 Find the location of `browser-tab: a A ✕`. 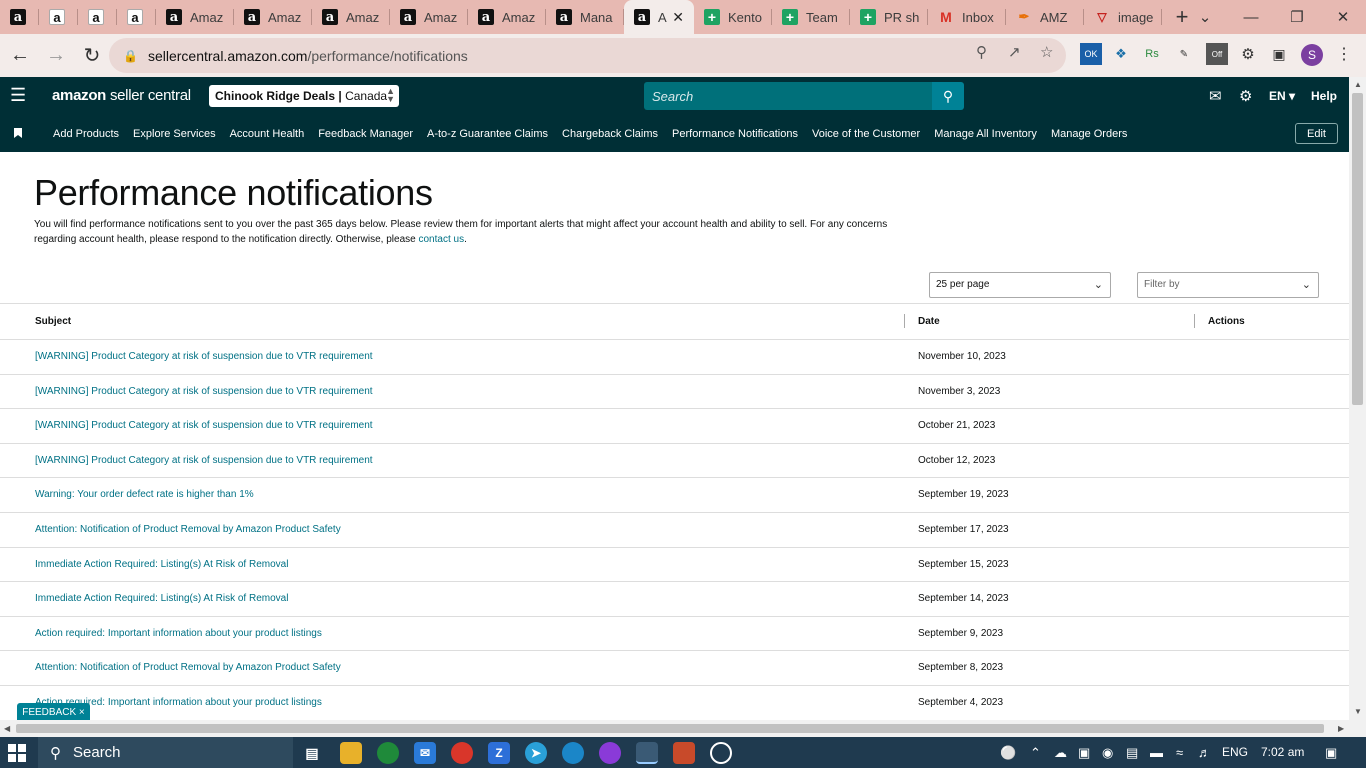

browser-tab: a A ✕ is located at coordinates (659, 17).